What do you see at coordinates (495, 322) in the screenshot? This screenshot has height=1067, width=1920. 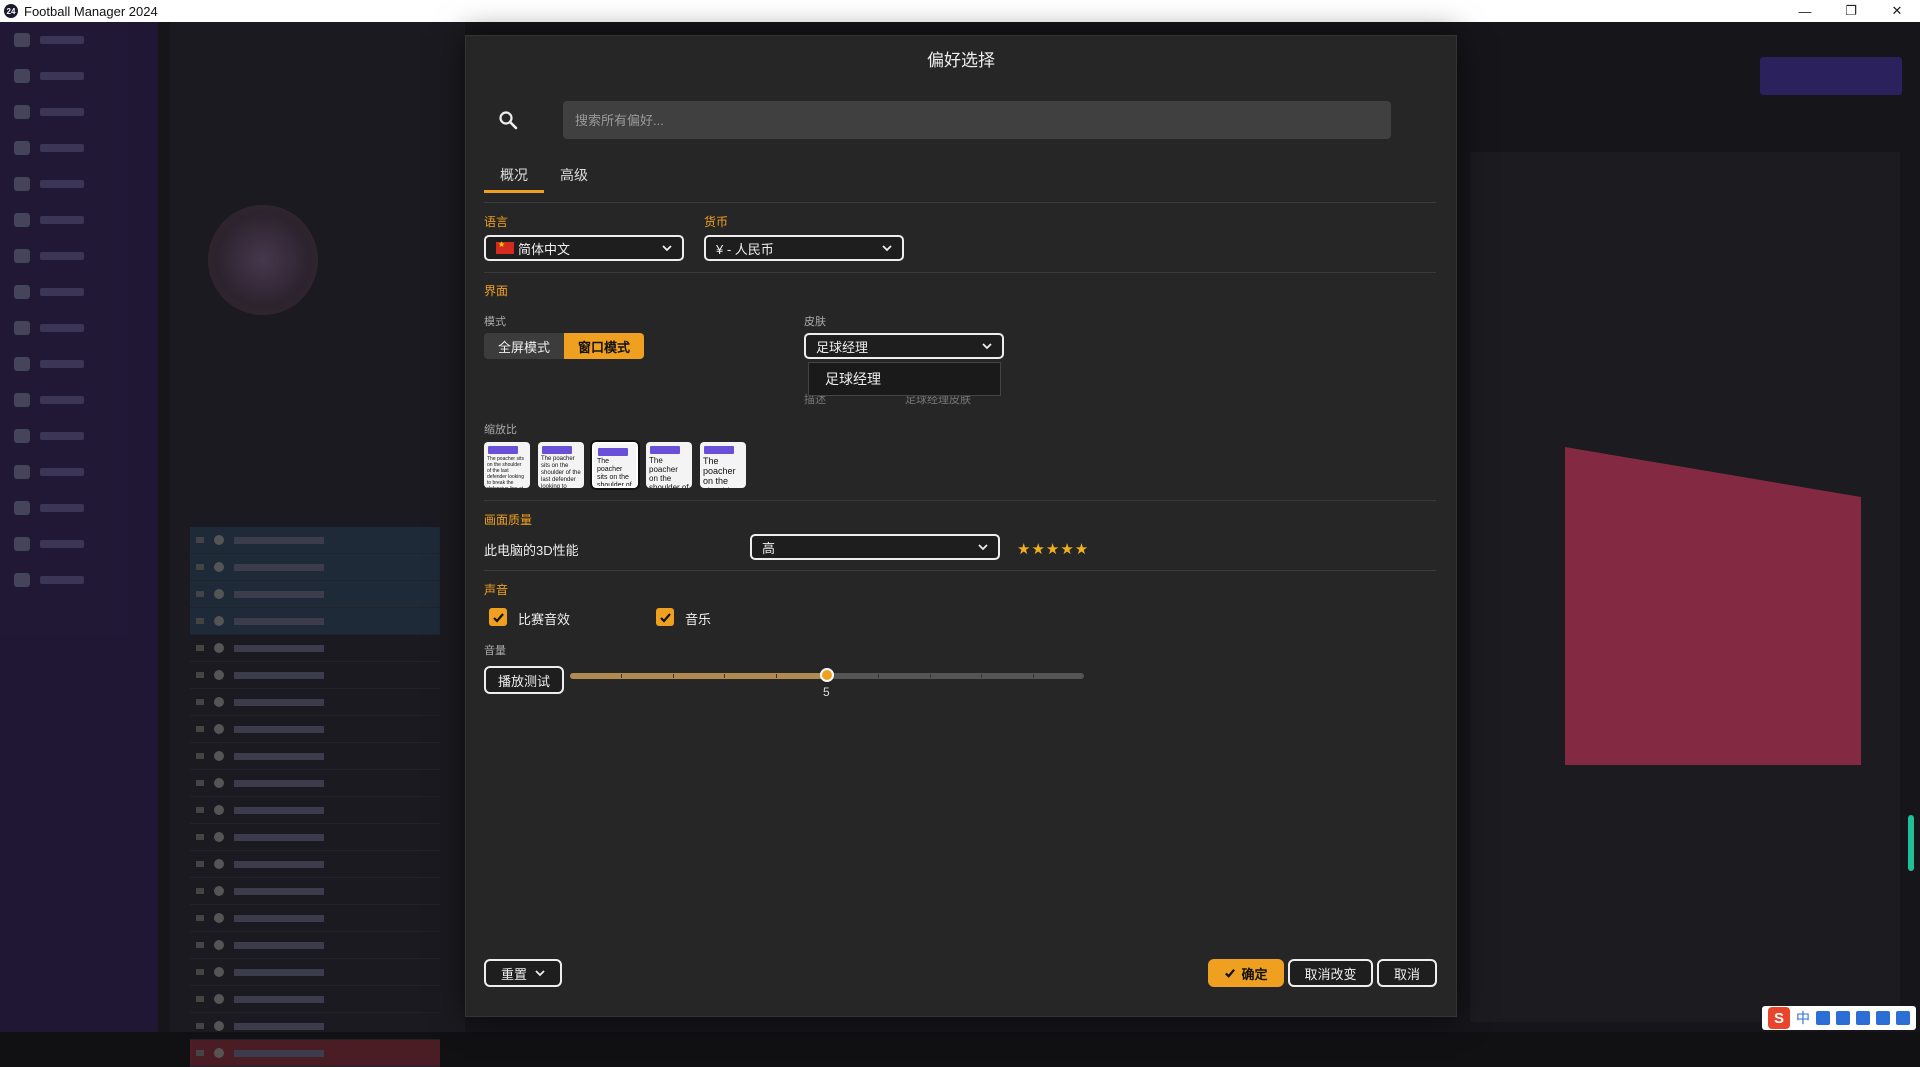 I see `mode-label: 模式` at bounding box center [495, 322].